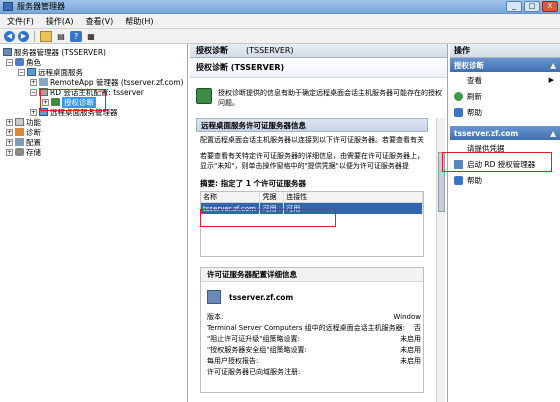 This screenshot has height=402, width=560. What do you see at coordinates (41, 6) in the screenshot?
I see `window-title: 服务器管理器` at bounding box center [41, 6].